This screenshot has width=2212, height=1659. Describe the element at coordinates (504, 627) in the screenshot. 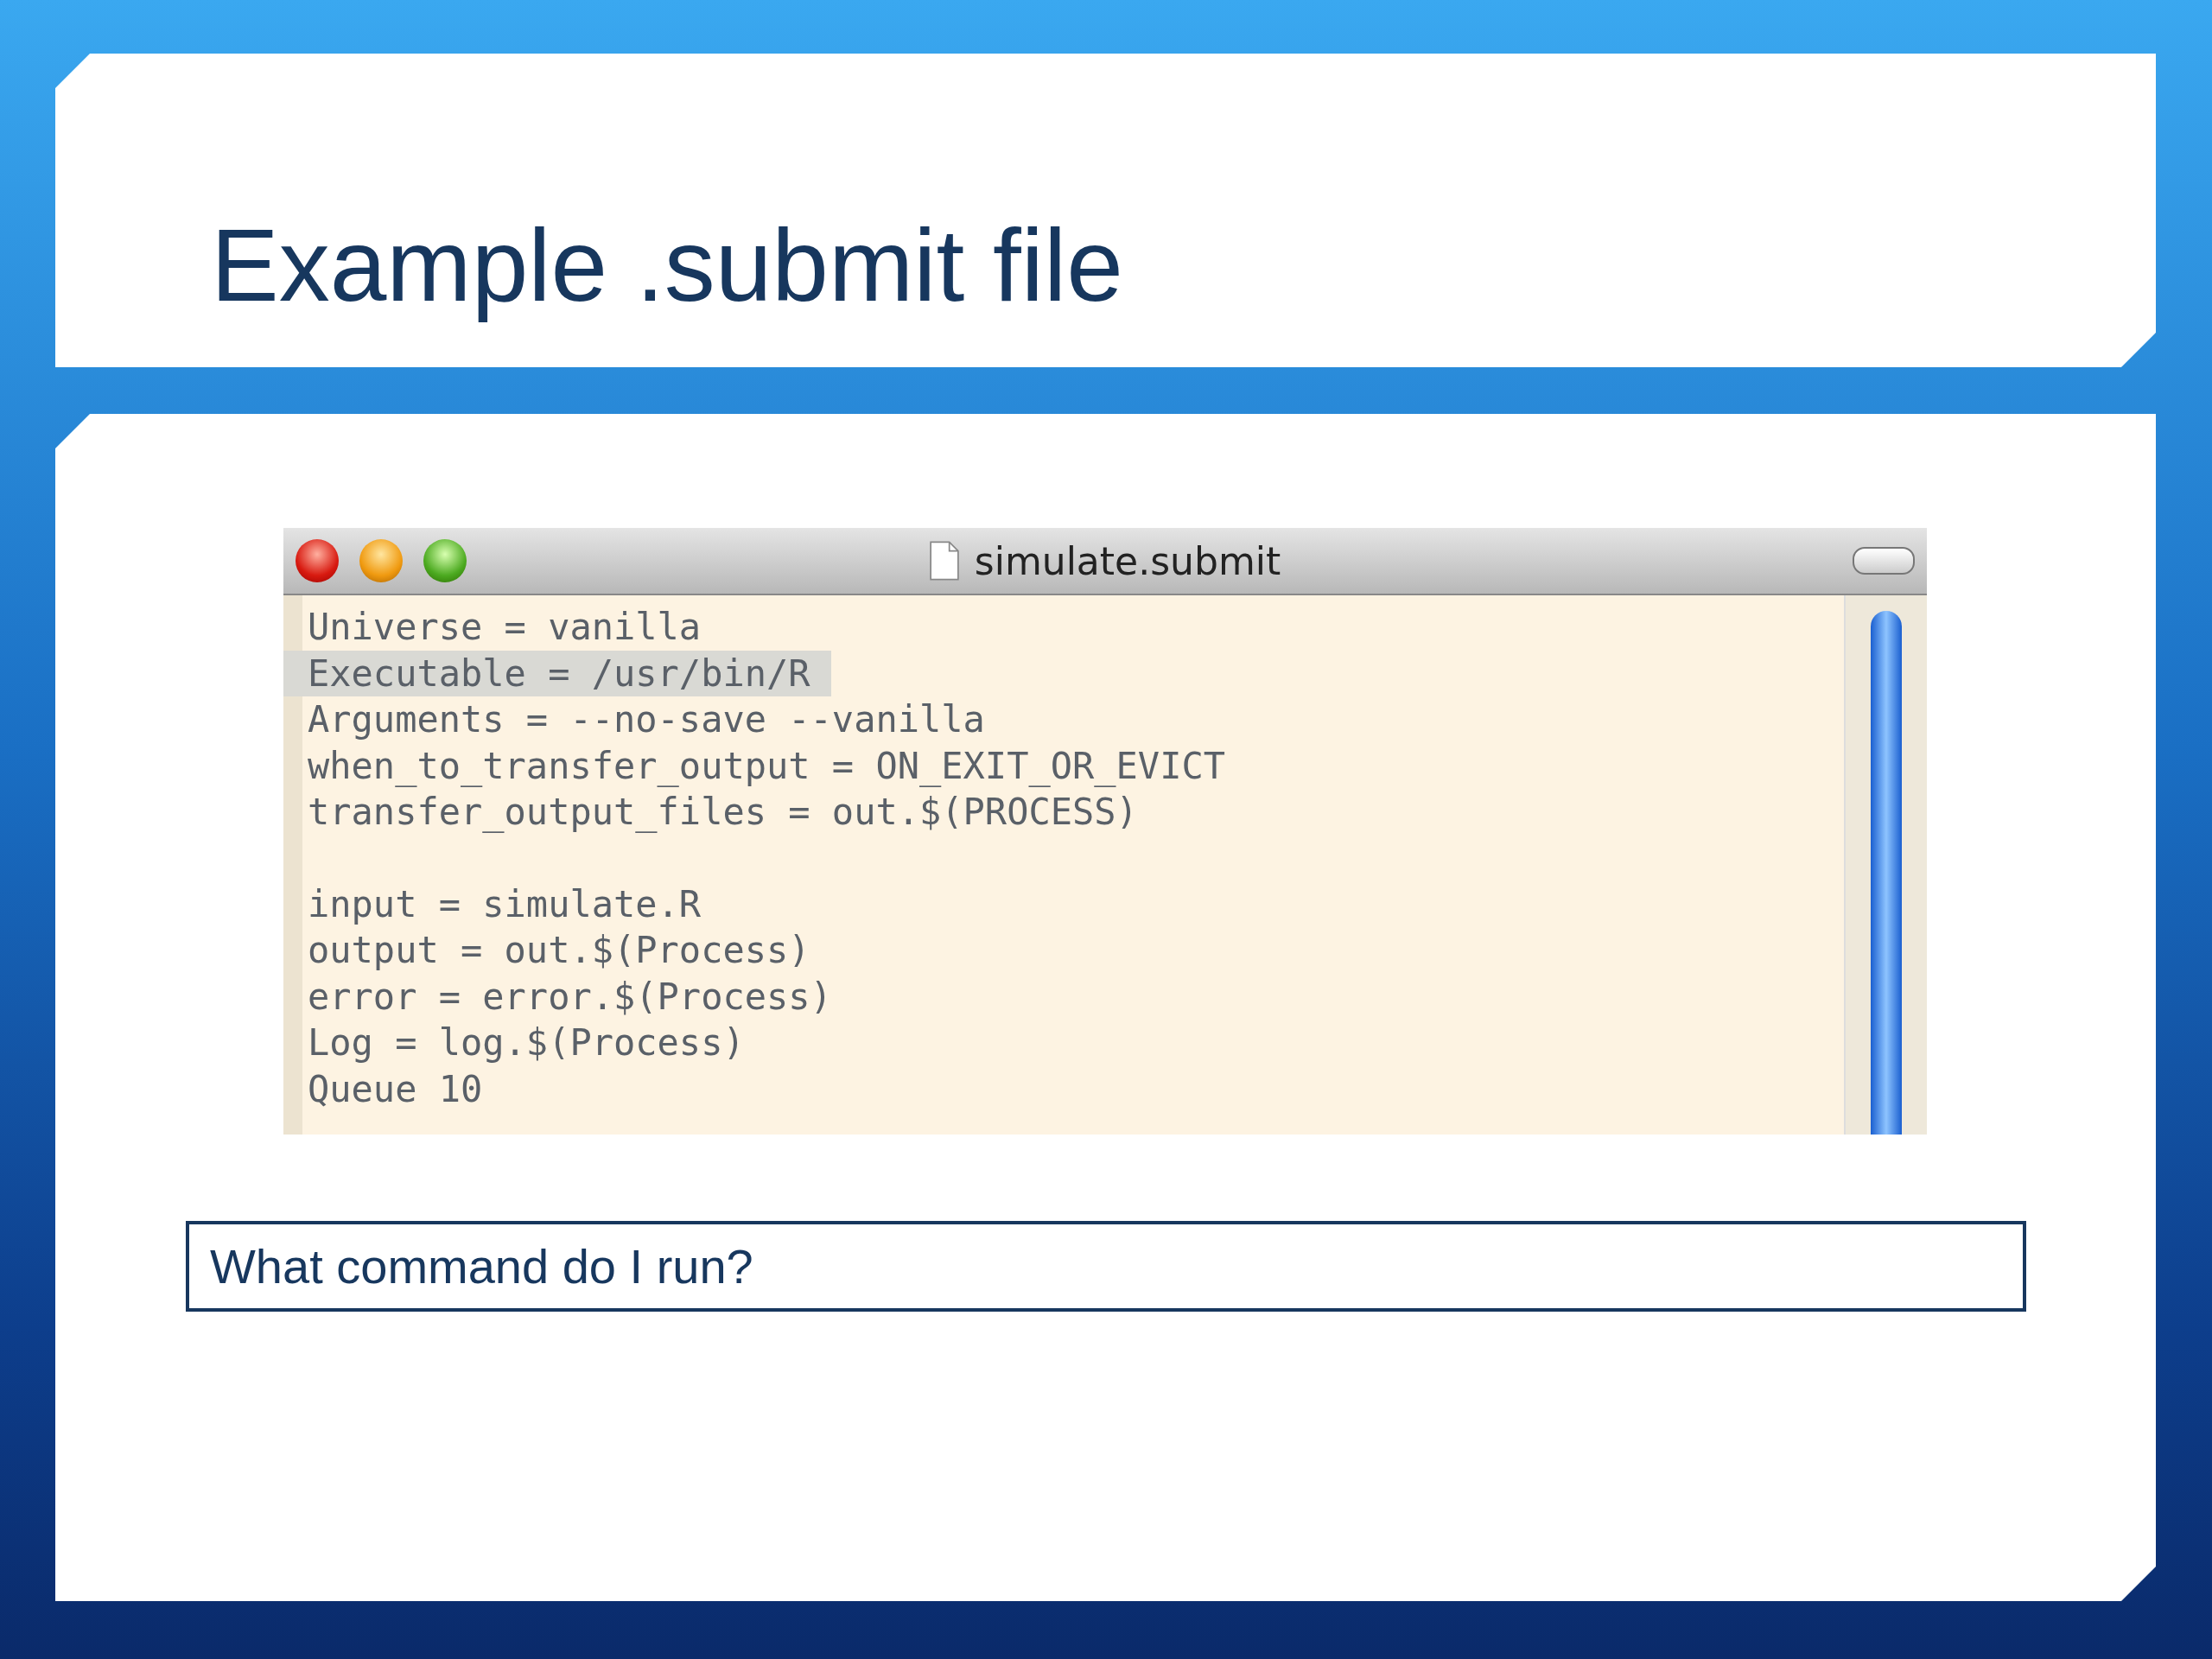

I see `code-line: Universe = vanilla` at that location.